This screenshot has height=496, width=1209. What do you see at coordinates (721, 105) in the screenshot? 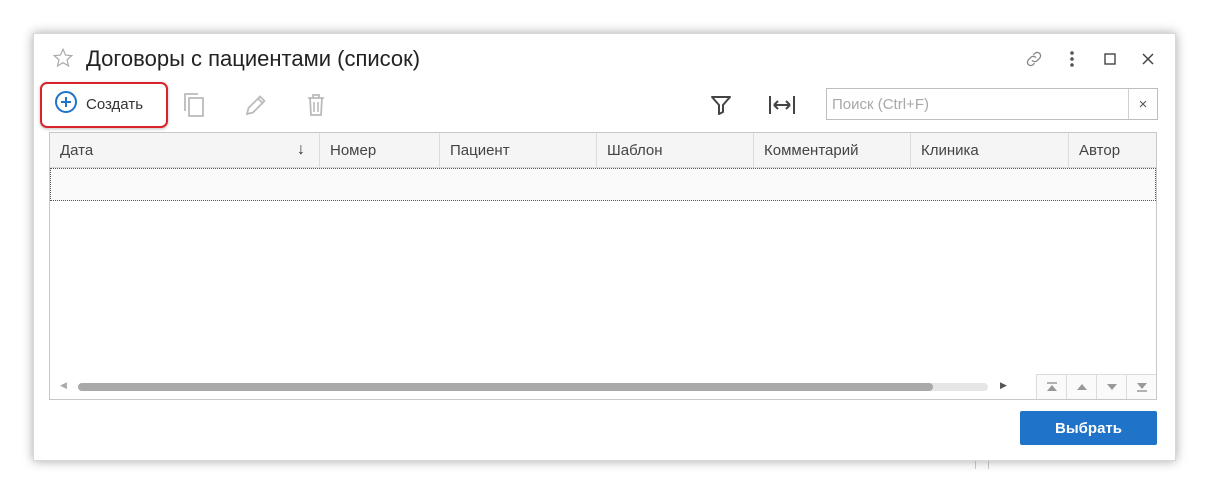
I see `filter-icon` at bounding box center [721, 105].